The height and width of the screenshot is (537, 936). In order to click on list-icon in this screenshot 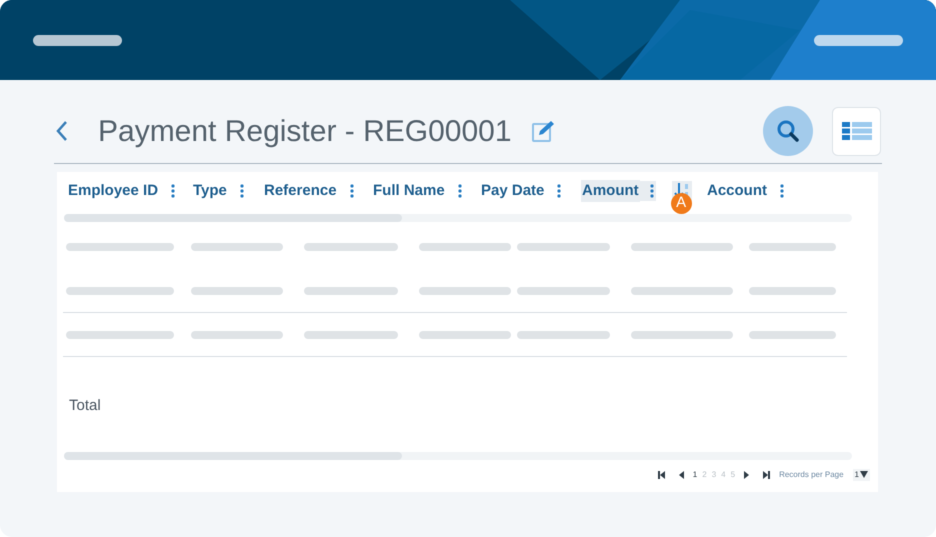, I will do `click(857, 131)`.